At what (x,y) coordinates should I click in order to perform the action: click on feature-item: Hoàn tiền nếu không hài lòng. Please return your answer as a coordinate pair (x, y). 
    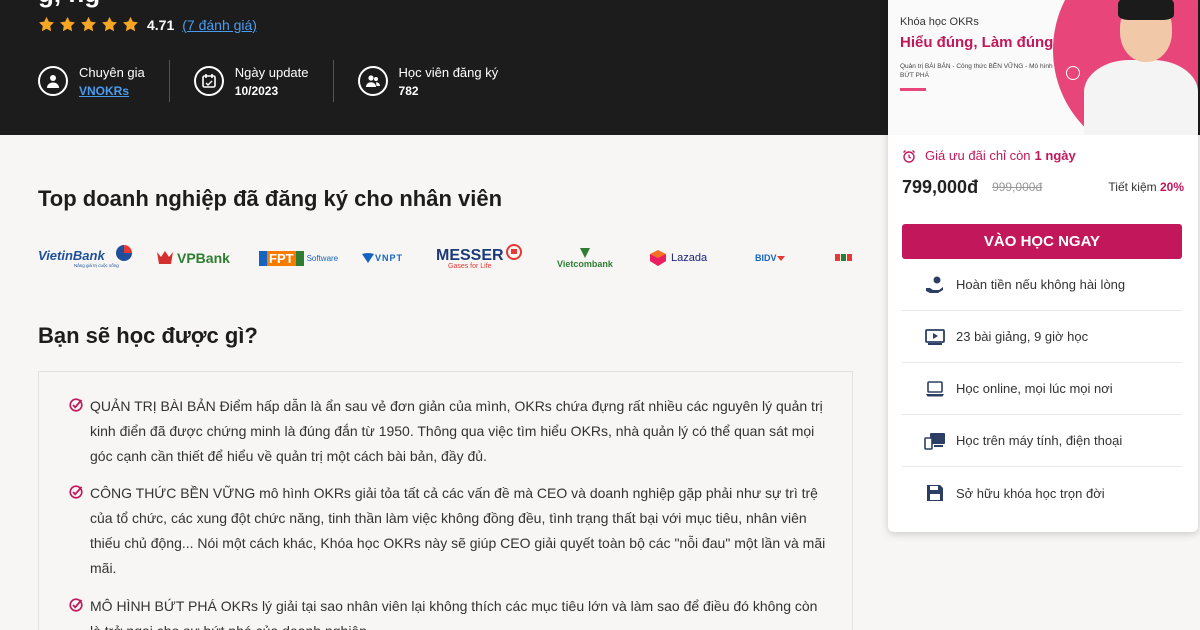
    Looking at the image, I should click on (1042, 285).